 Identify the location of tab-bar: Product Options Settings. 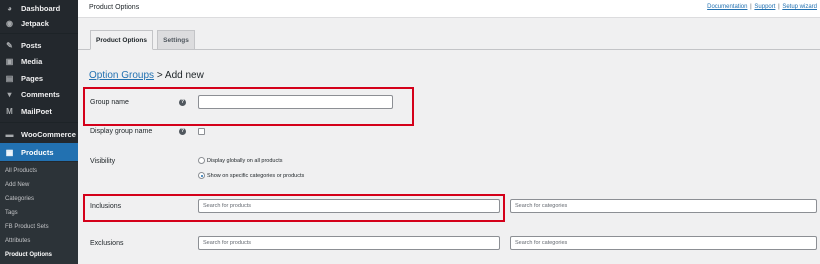
(449, 34).